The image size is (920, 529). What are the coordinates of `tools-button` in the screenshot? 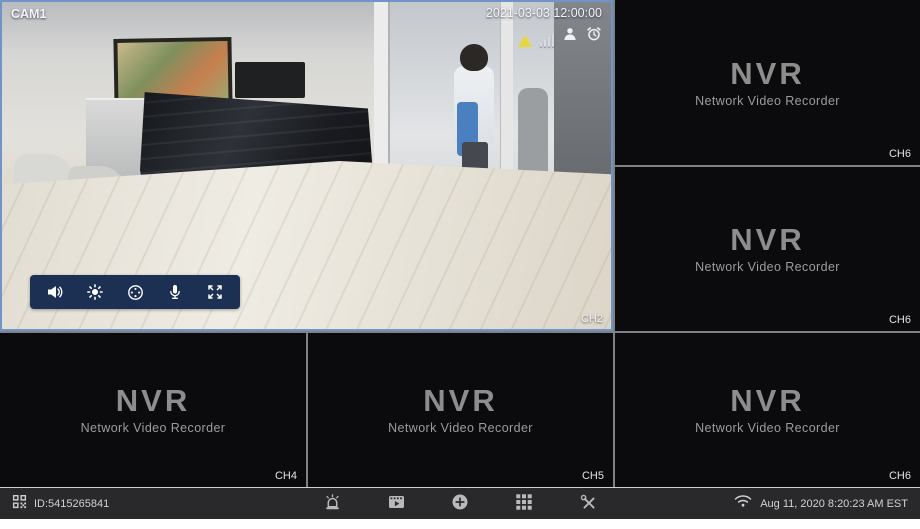 It's located at (588, 504).